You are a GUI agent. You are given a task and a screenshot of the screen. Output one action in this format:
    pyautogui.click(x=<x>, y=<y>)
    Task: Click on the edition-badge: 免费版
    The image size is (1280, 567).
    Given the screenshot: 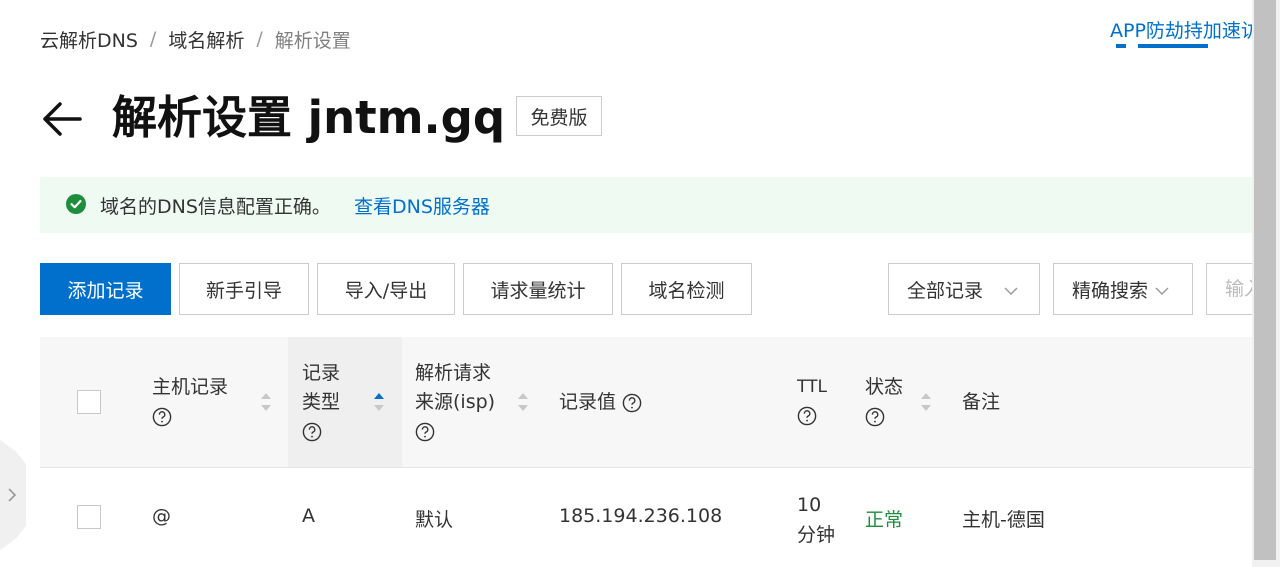 What is the action you would take?
    pyautogui.click(x=559, y=116)
    